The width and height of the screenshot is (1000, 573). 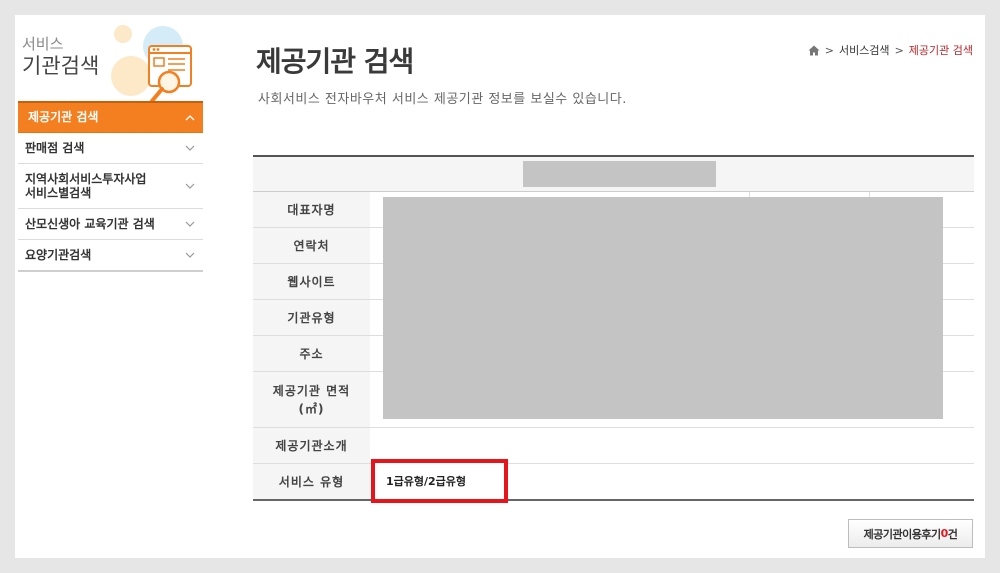 I want to click on row-label: 제공기관 면적 (㎡), so click(x=311, y=399).